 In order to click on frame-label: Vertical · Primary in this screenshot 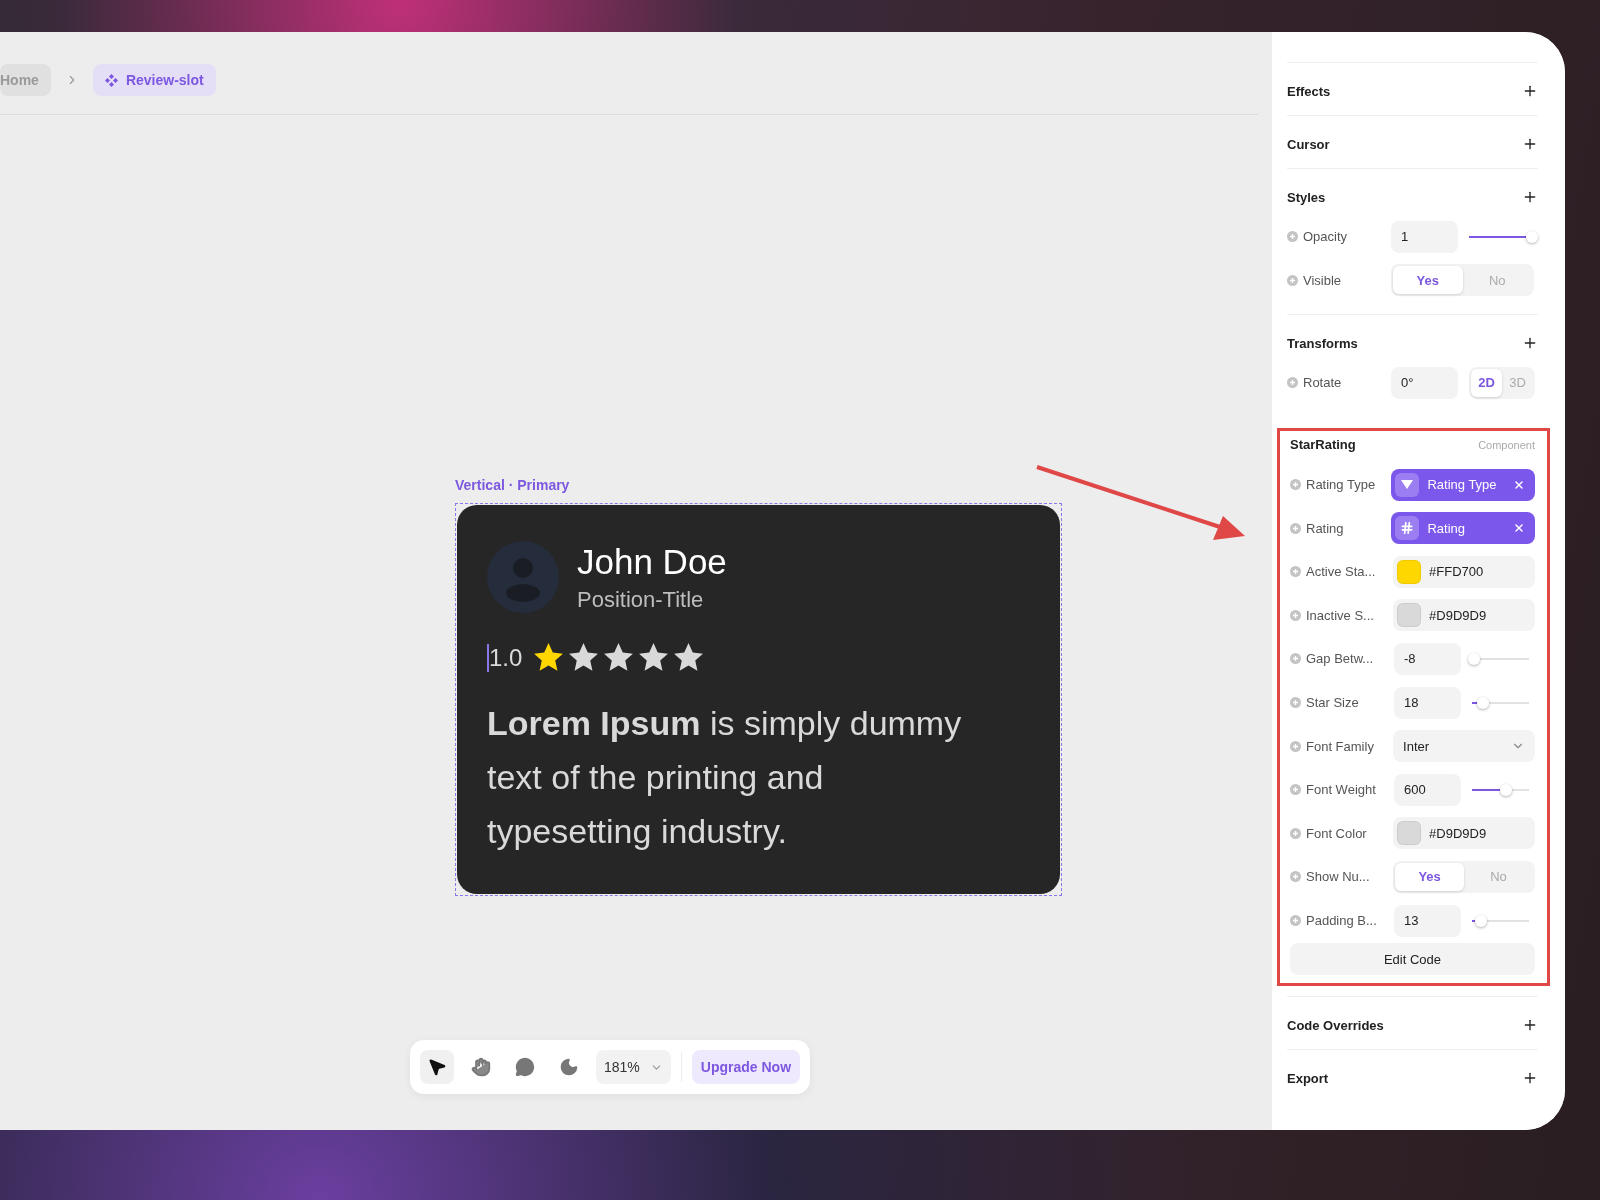, I will do `click(513, 485)`.